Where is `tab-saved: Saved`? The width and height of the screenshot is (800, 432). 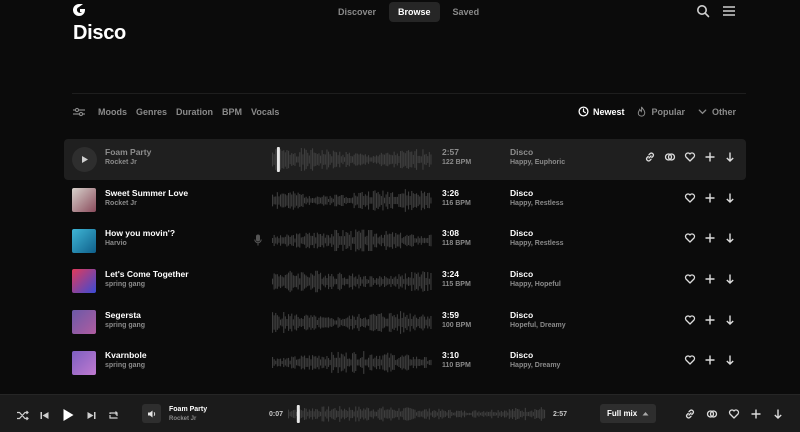 tab-saved: Saved is located at coordinates (466, 12).